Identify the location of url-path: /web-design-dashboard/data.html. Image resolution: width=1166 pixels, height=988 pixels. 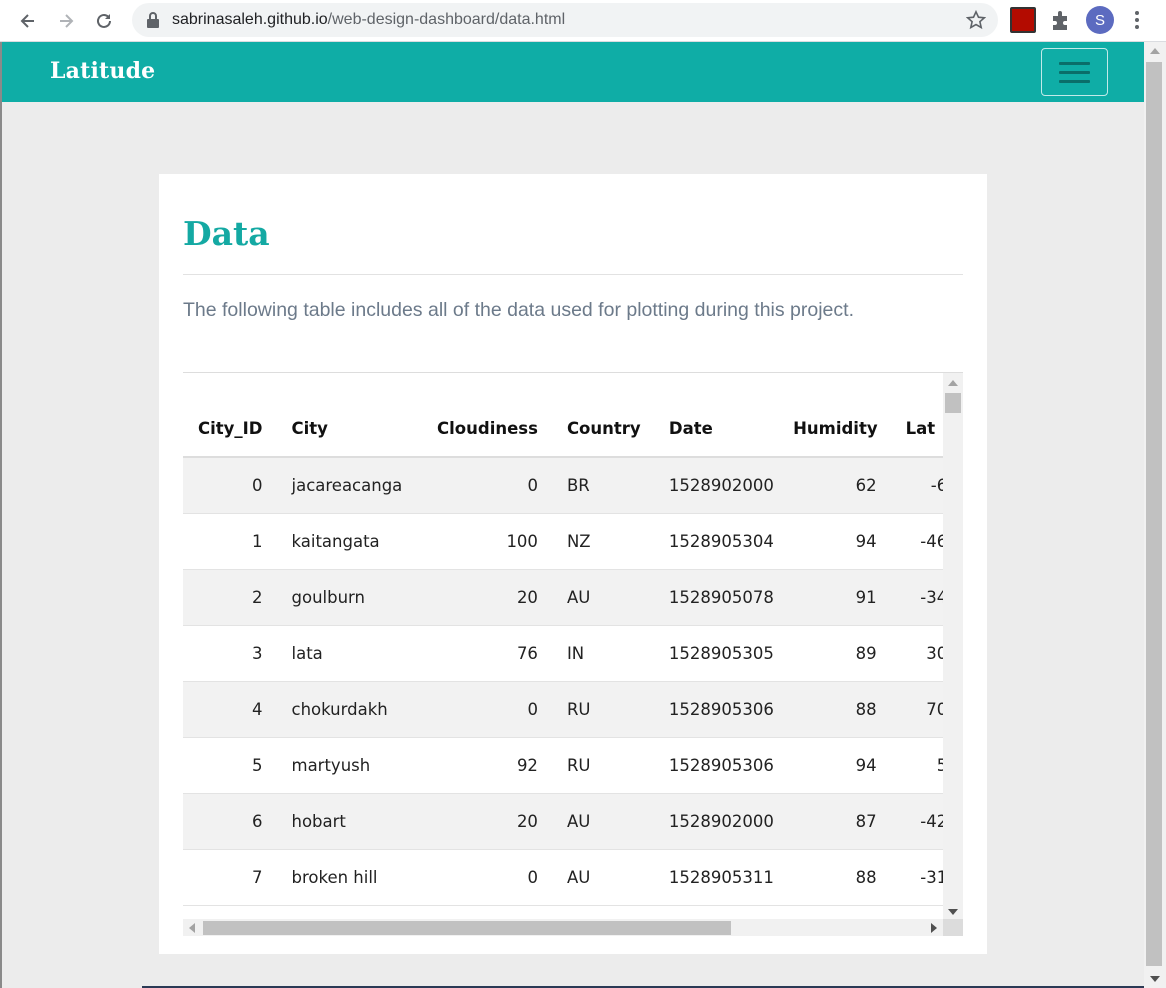
(446, 19).